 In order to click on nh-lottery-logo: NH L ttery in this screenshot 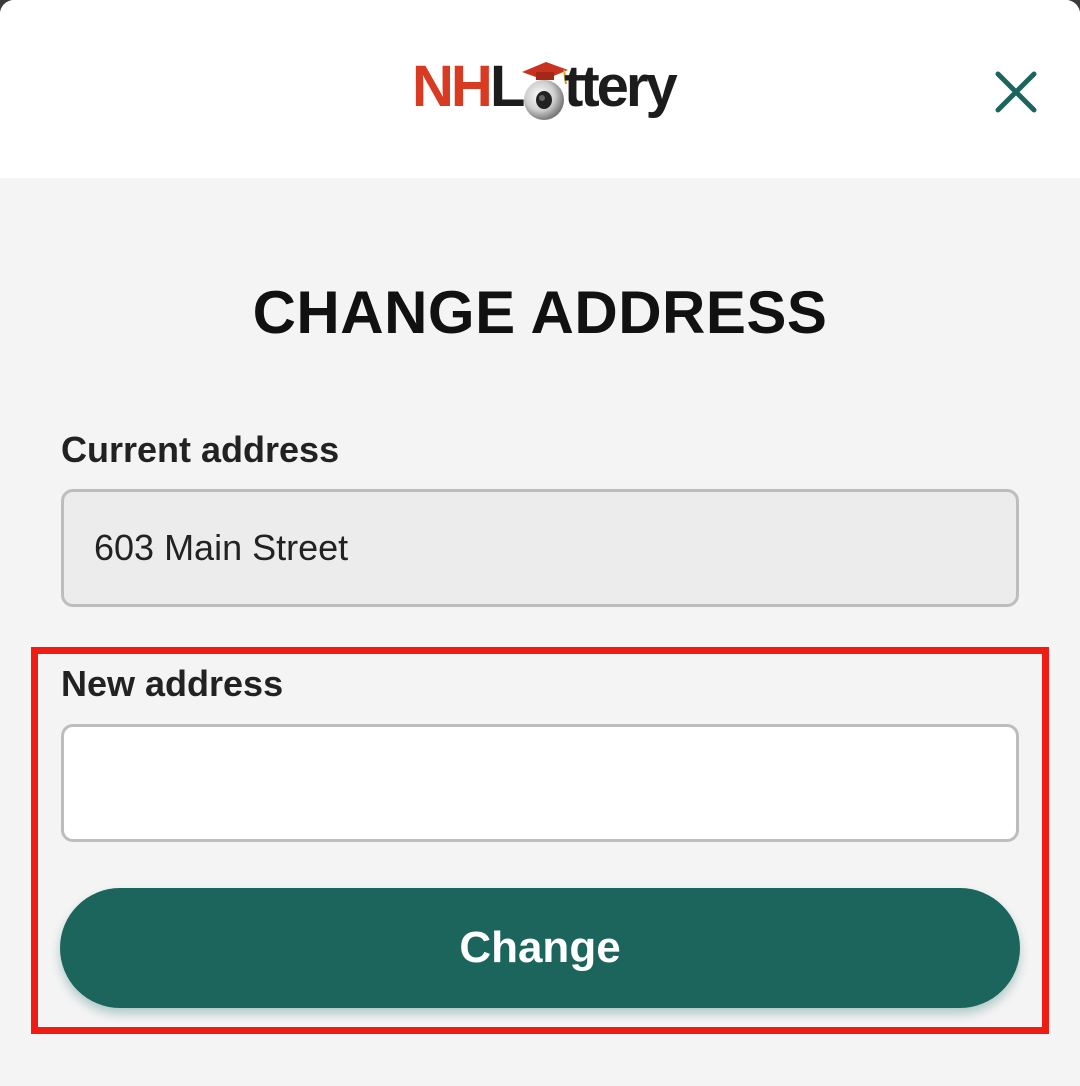, I will do `click(545, 87)`.